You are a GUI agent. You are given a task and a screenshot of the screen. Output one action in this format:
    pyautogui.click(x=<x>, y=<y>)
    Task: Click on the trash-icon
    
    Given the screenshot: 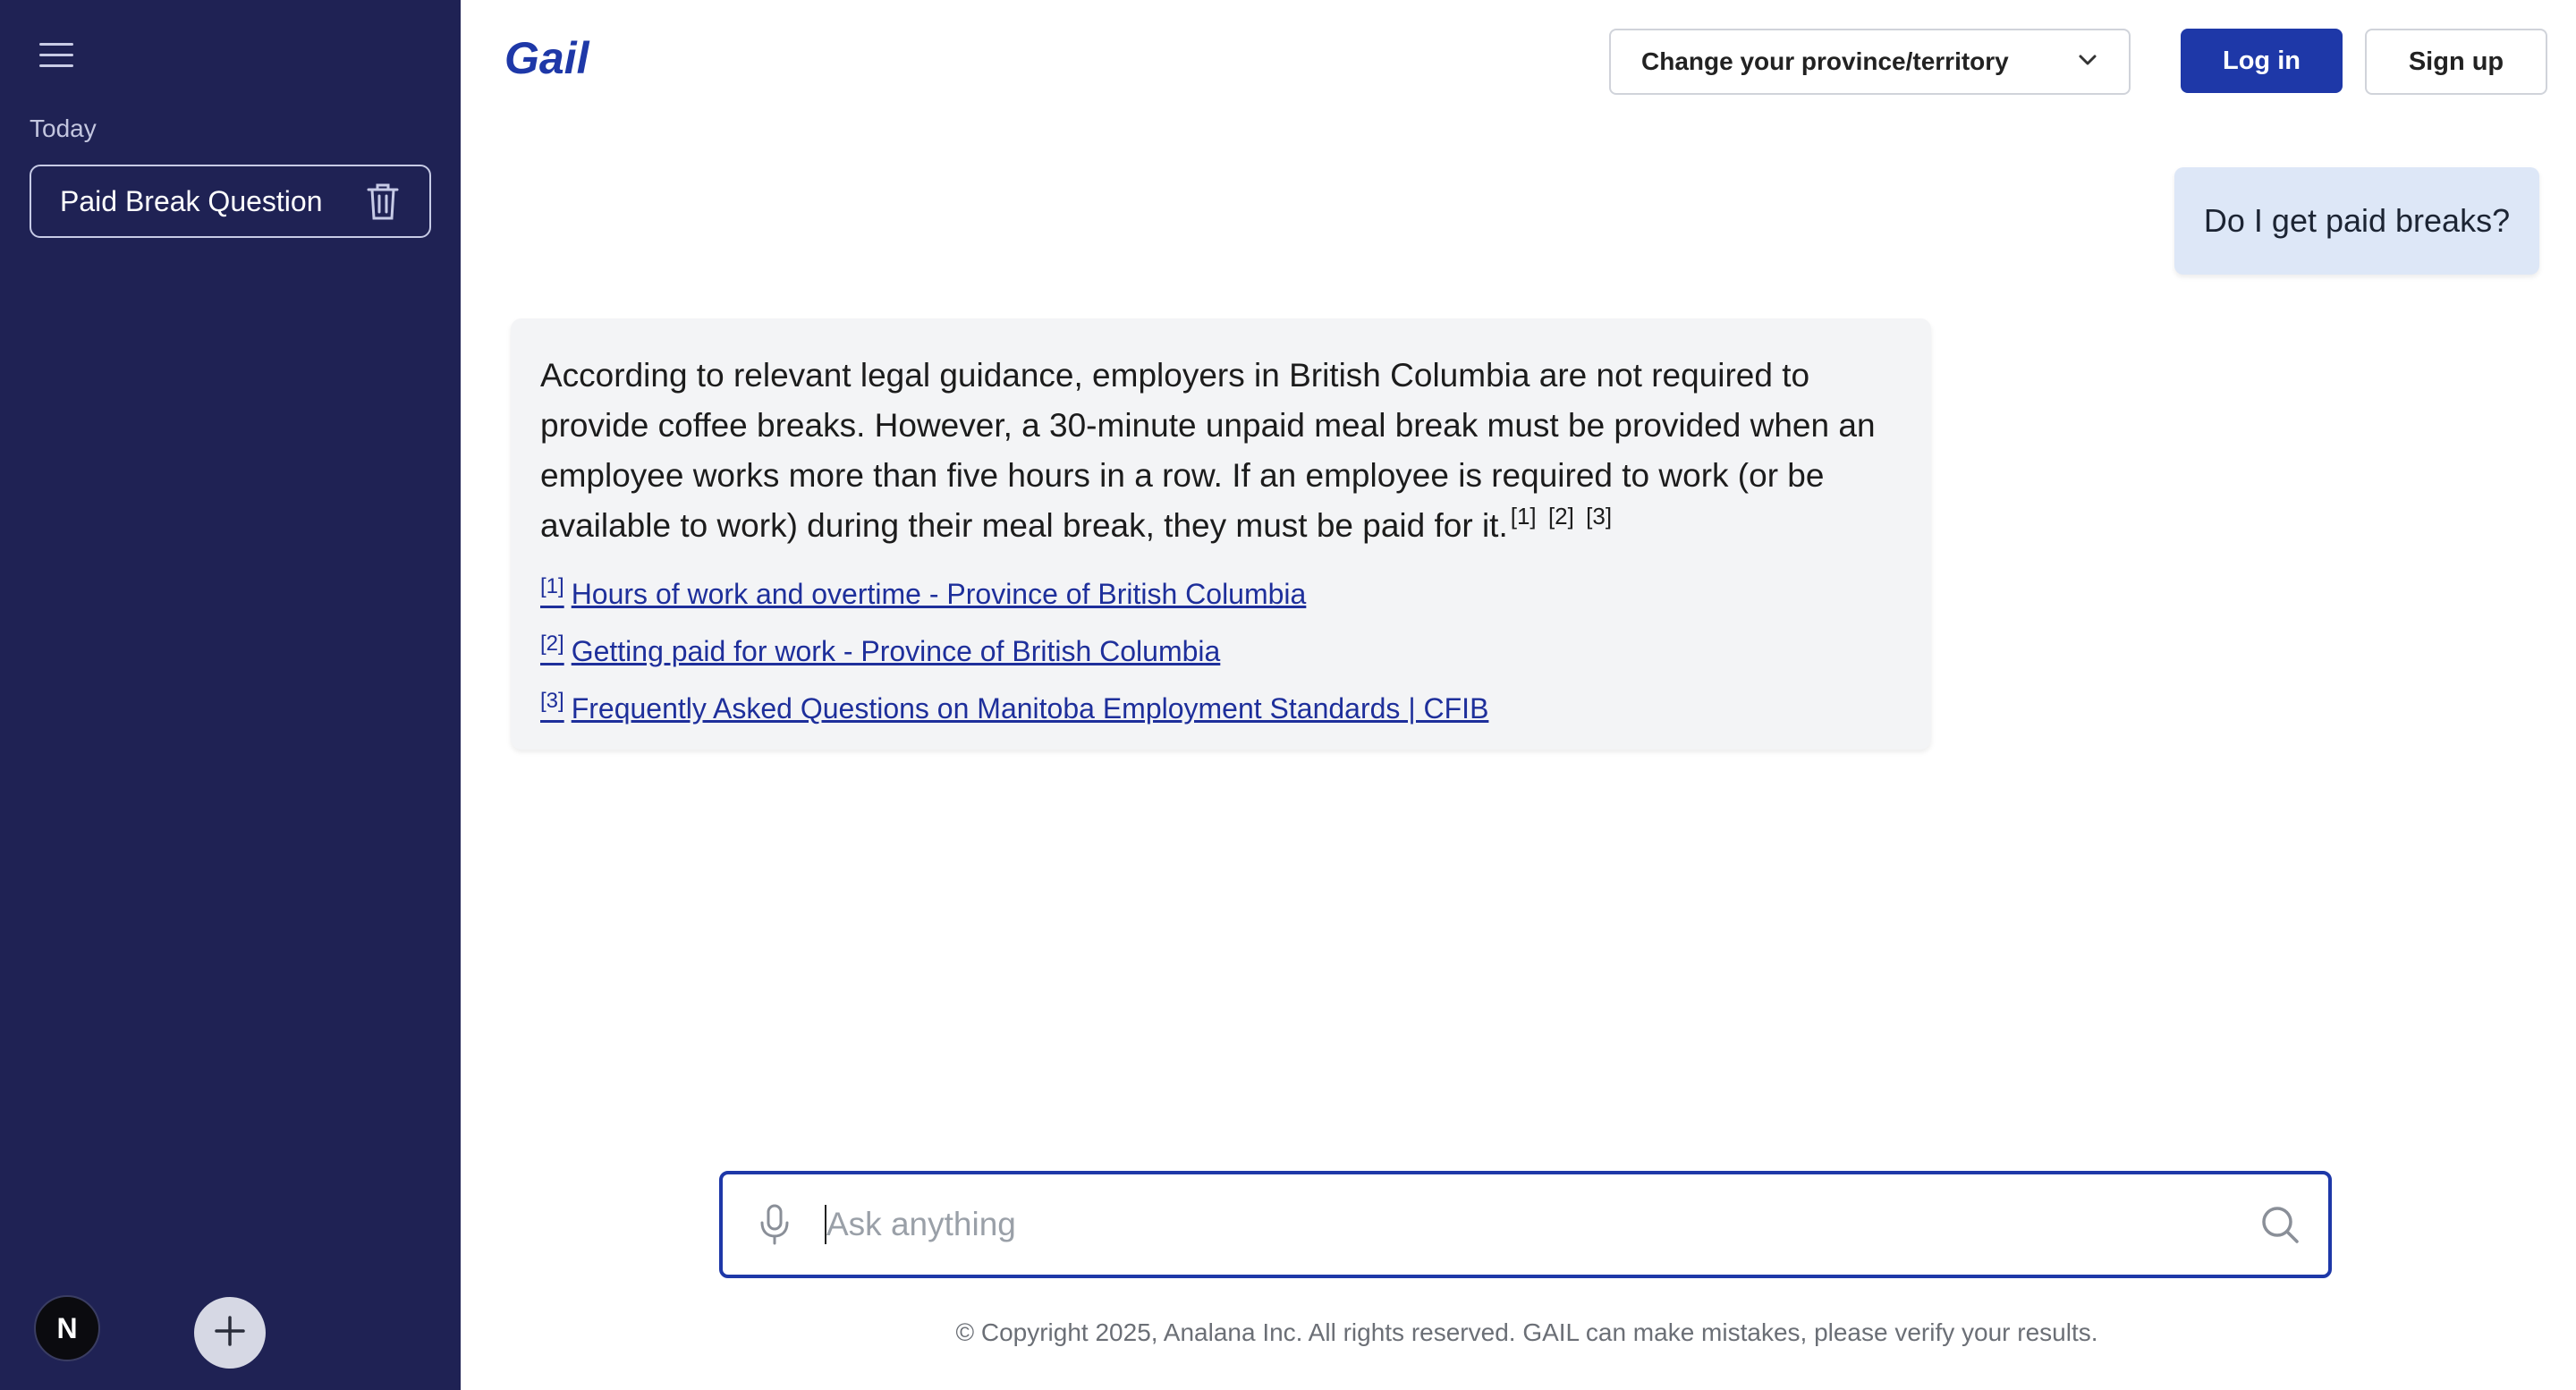 What is the action you would take?
    pyautogui.click(x=383, y=201)
    